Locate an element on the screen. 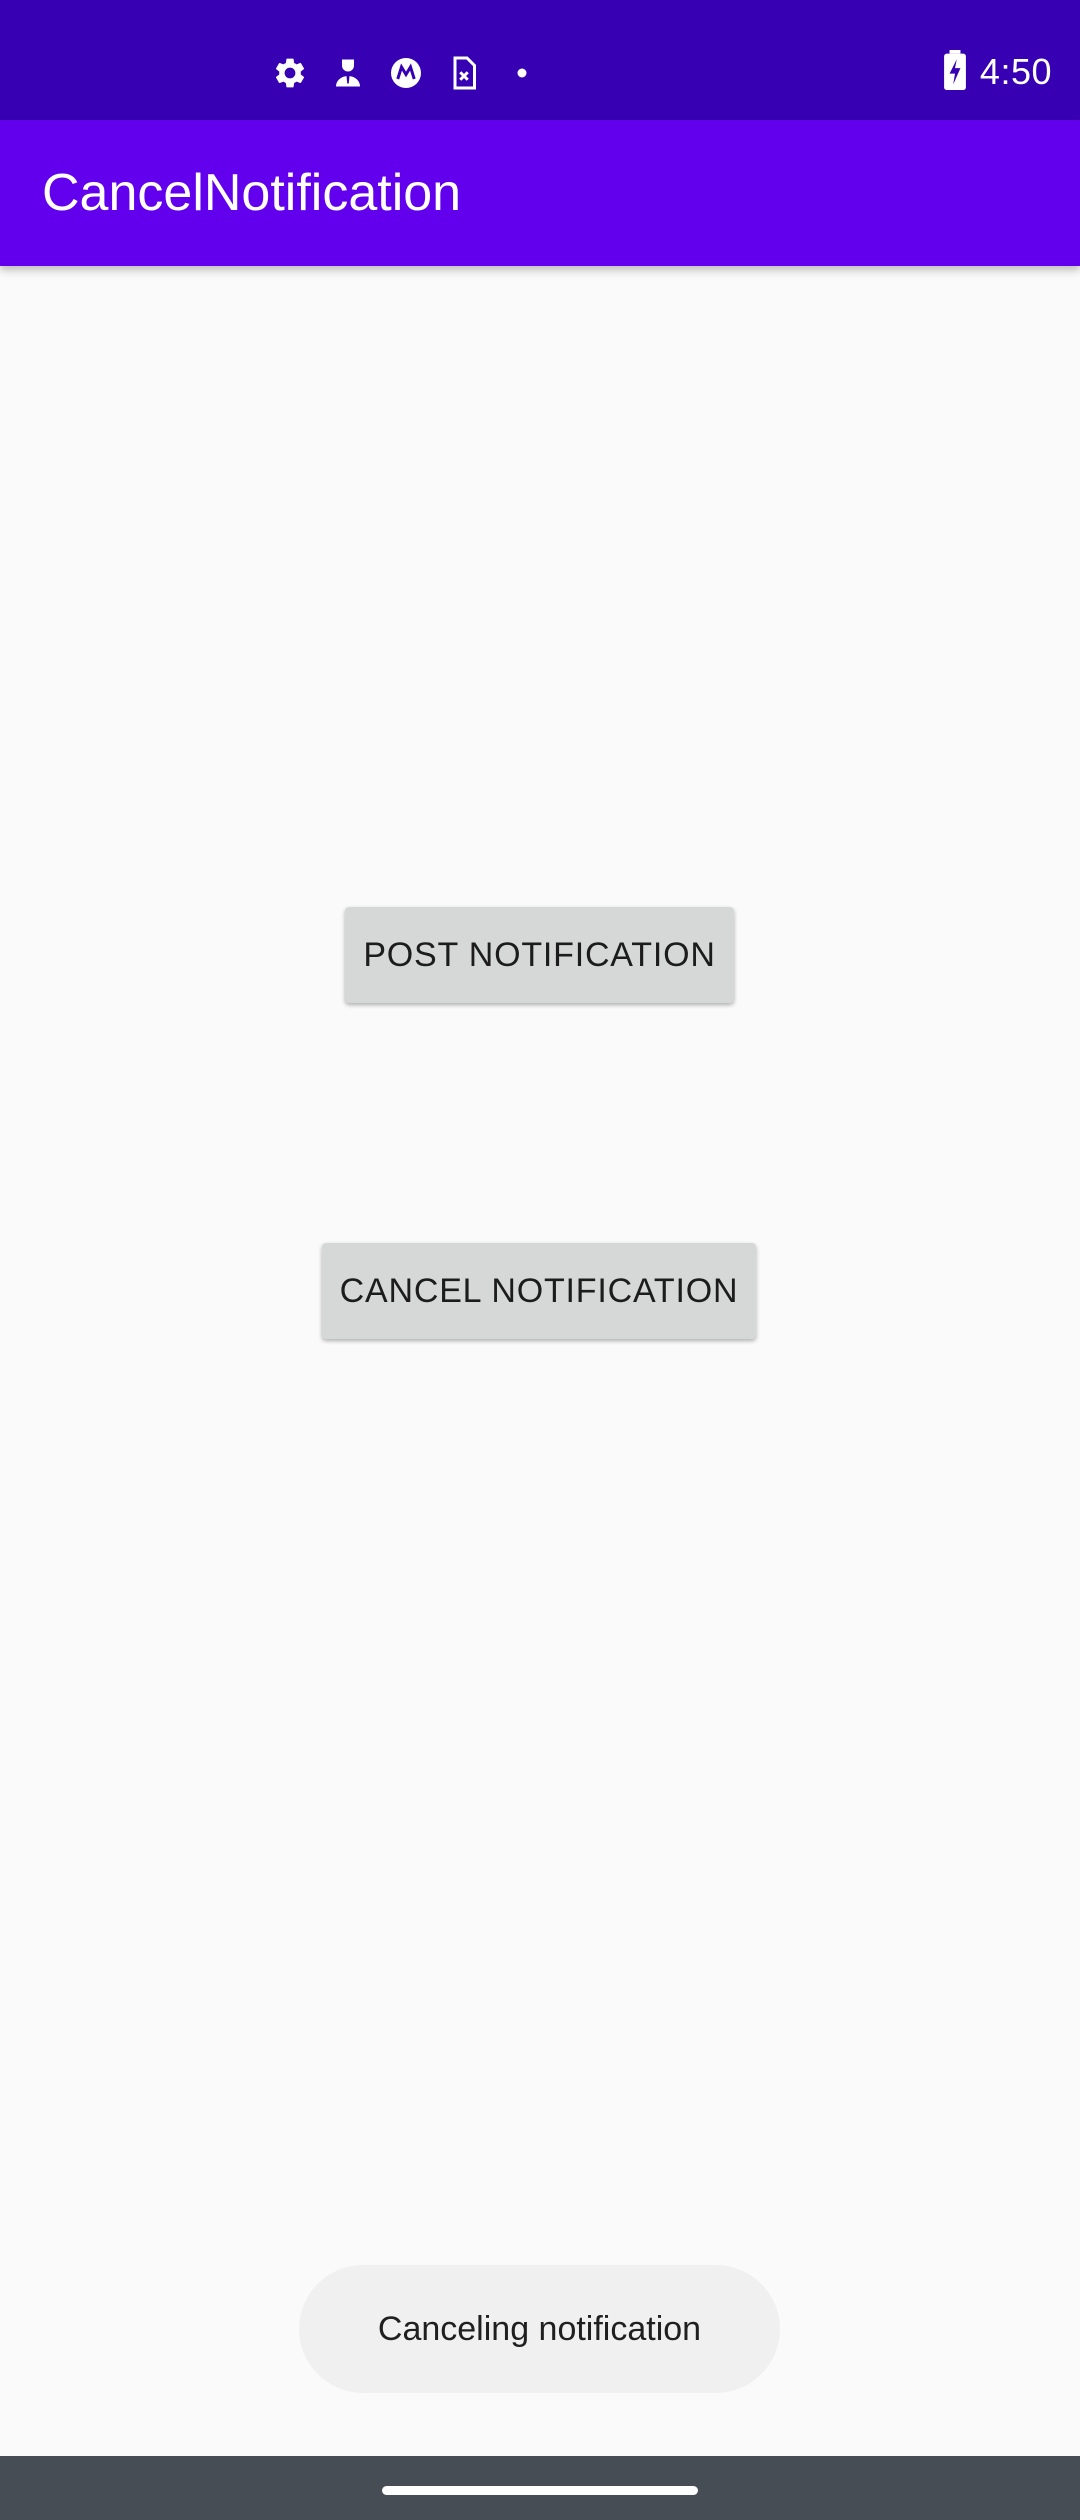 The image size is (1080, 2520). account-icon is located at coordinates (348, 73).